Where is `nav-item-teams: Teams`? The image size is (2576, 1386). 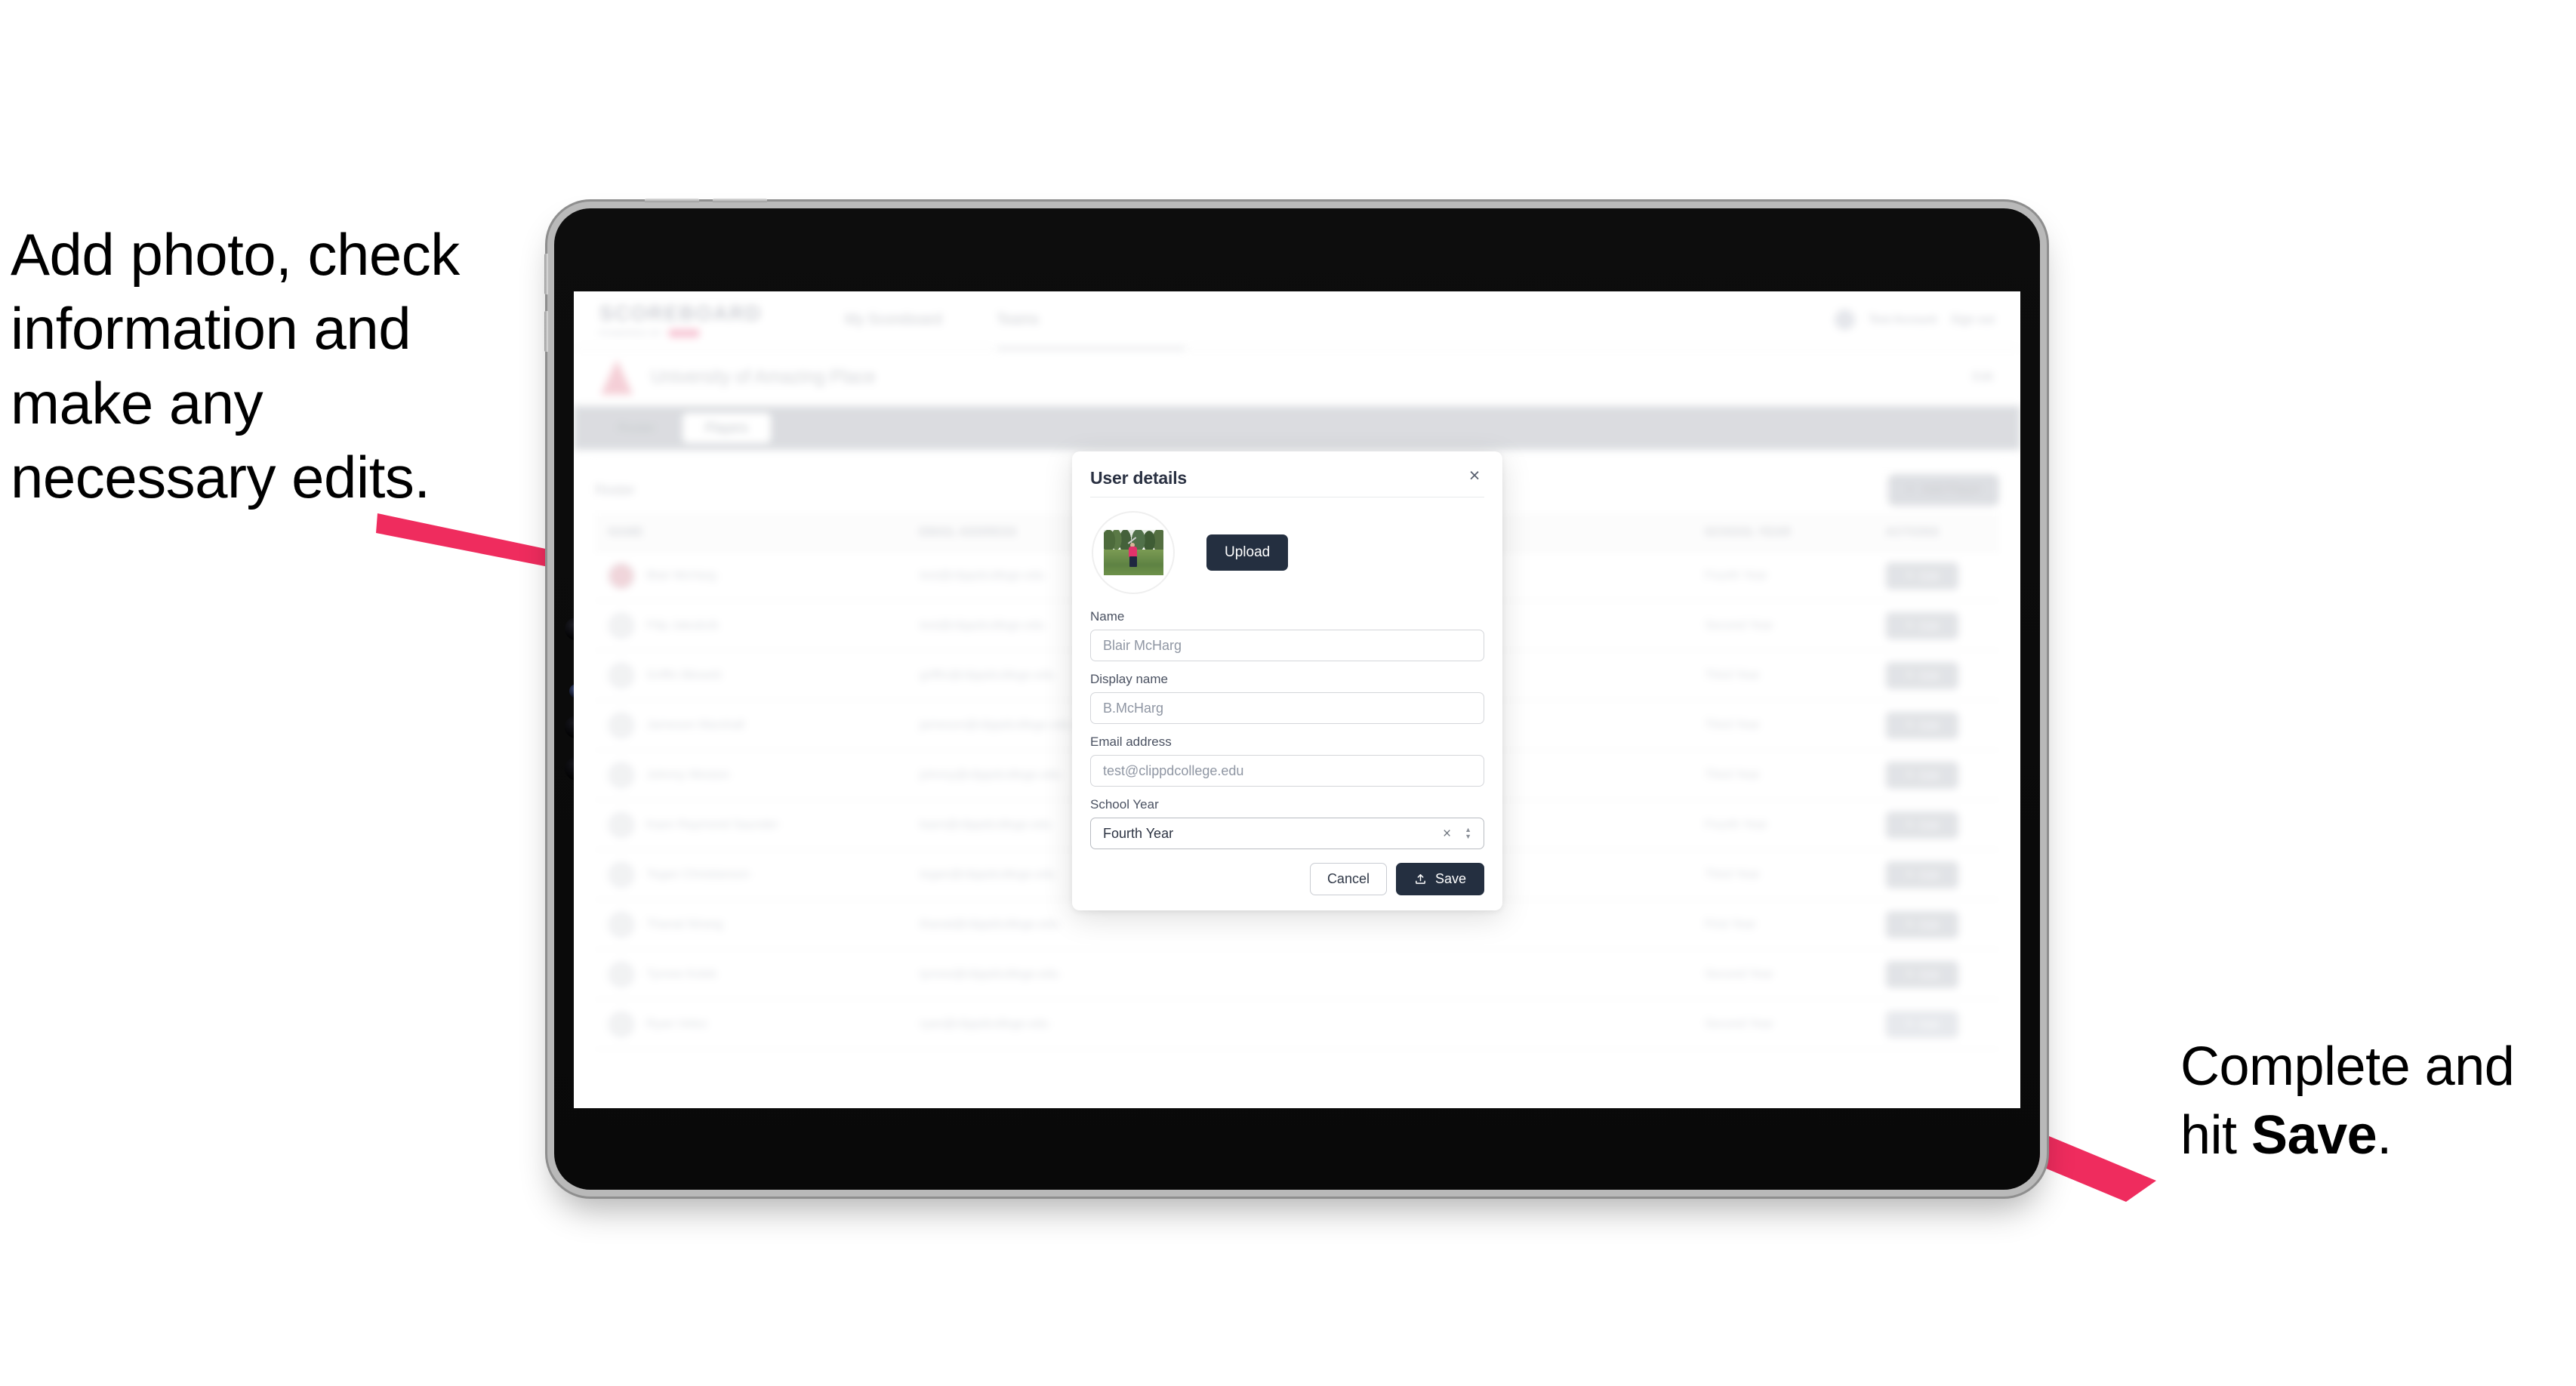 nav-item-teams: Teams is located at coordinates (1018, 320).